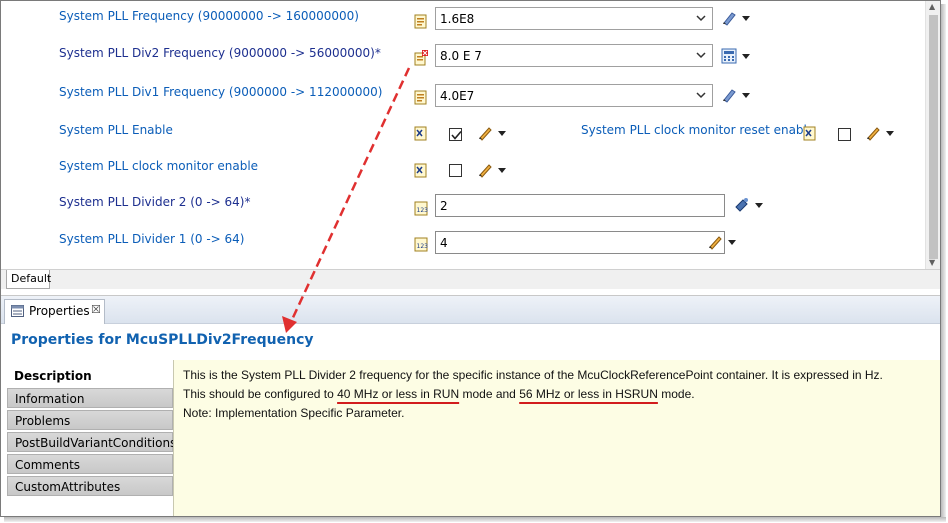 The image size is (948, 523). Describe the element at coordinates (68, 487) in the screenshot. I see `section-label: CustomAttributes` at that location.